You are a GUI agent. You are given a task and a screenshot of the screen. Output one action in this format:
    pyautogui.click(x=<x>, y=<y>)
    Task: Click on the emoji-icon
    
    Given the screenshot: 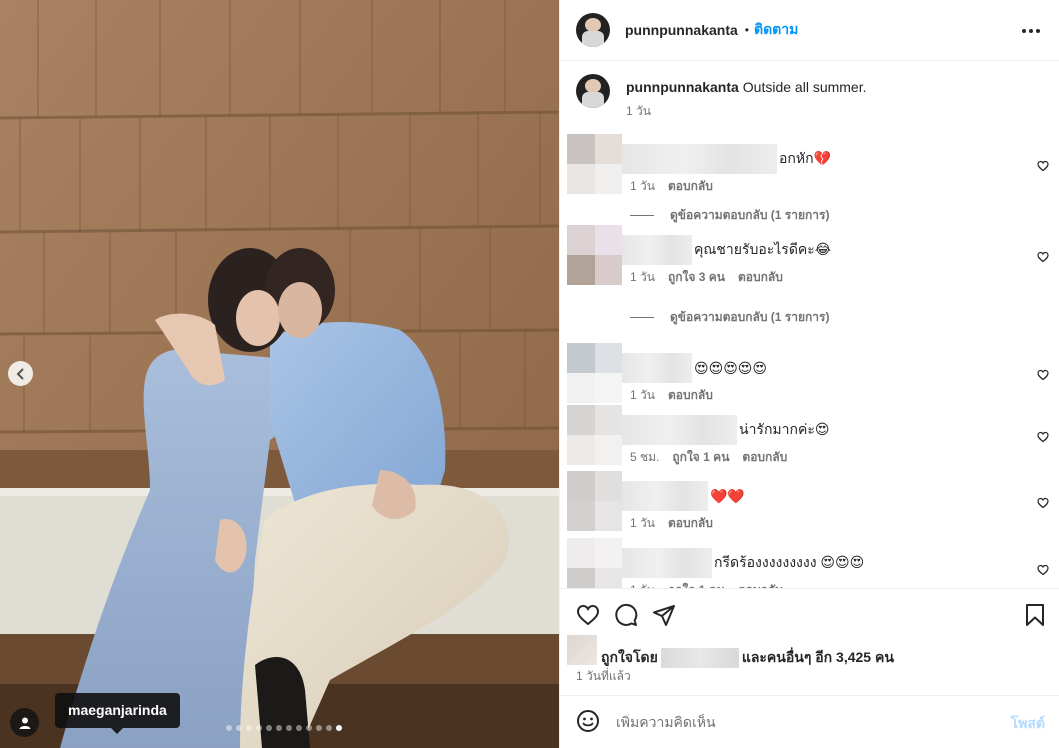 What is the action you would take?
    pyautogui.click(x=588, y=720)
    